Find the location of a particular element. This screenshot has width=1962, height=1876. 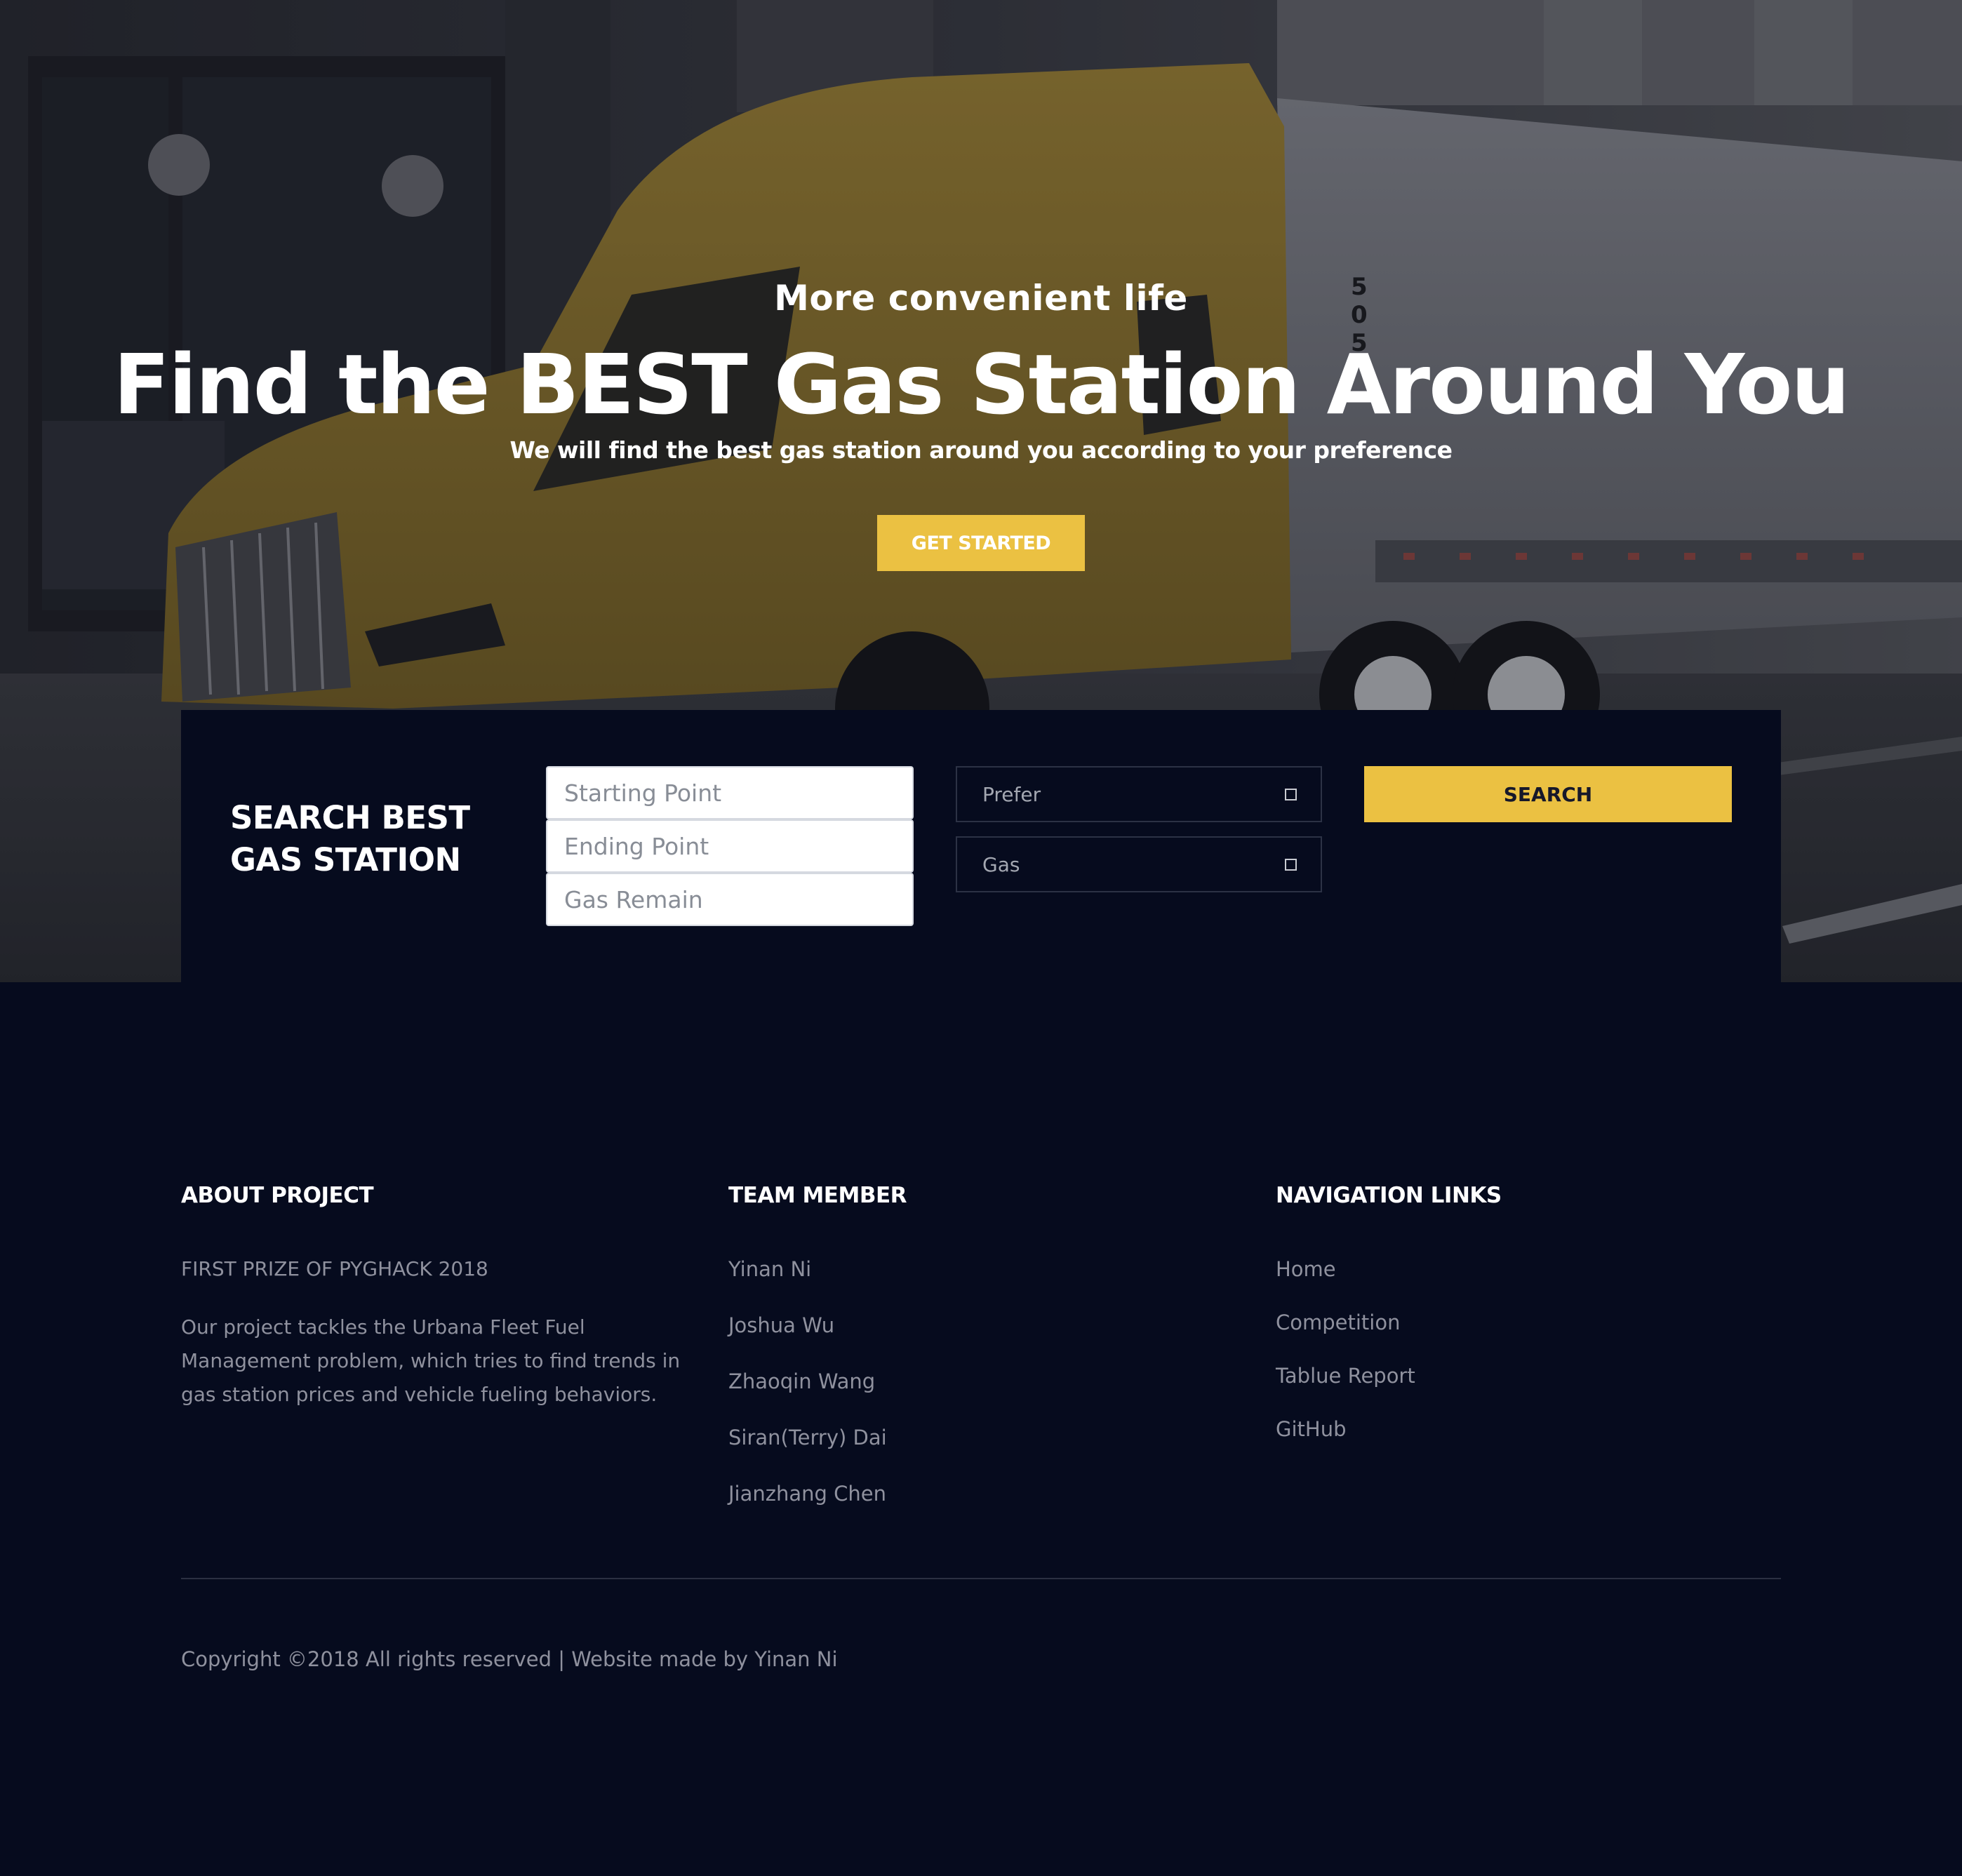

gas-remain-input is located at coordinates (730, 899).